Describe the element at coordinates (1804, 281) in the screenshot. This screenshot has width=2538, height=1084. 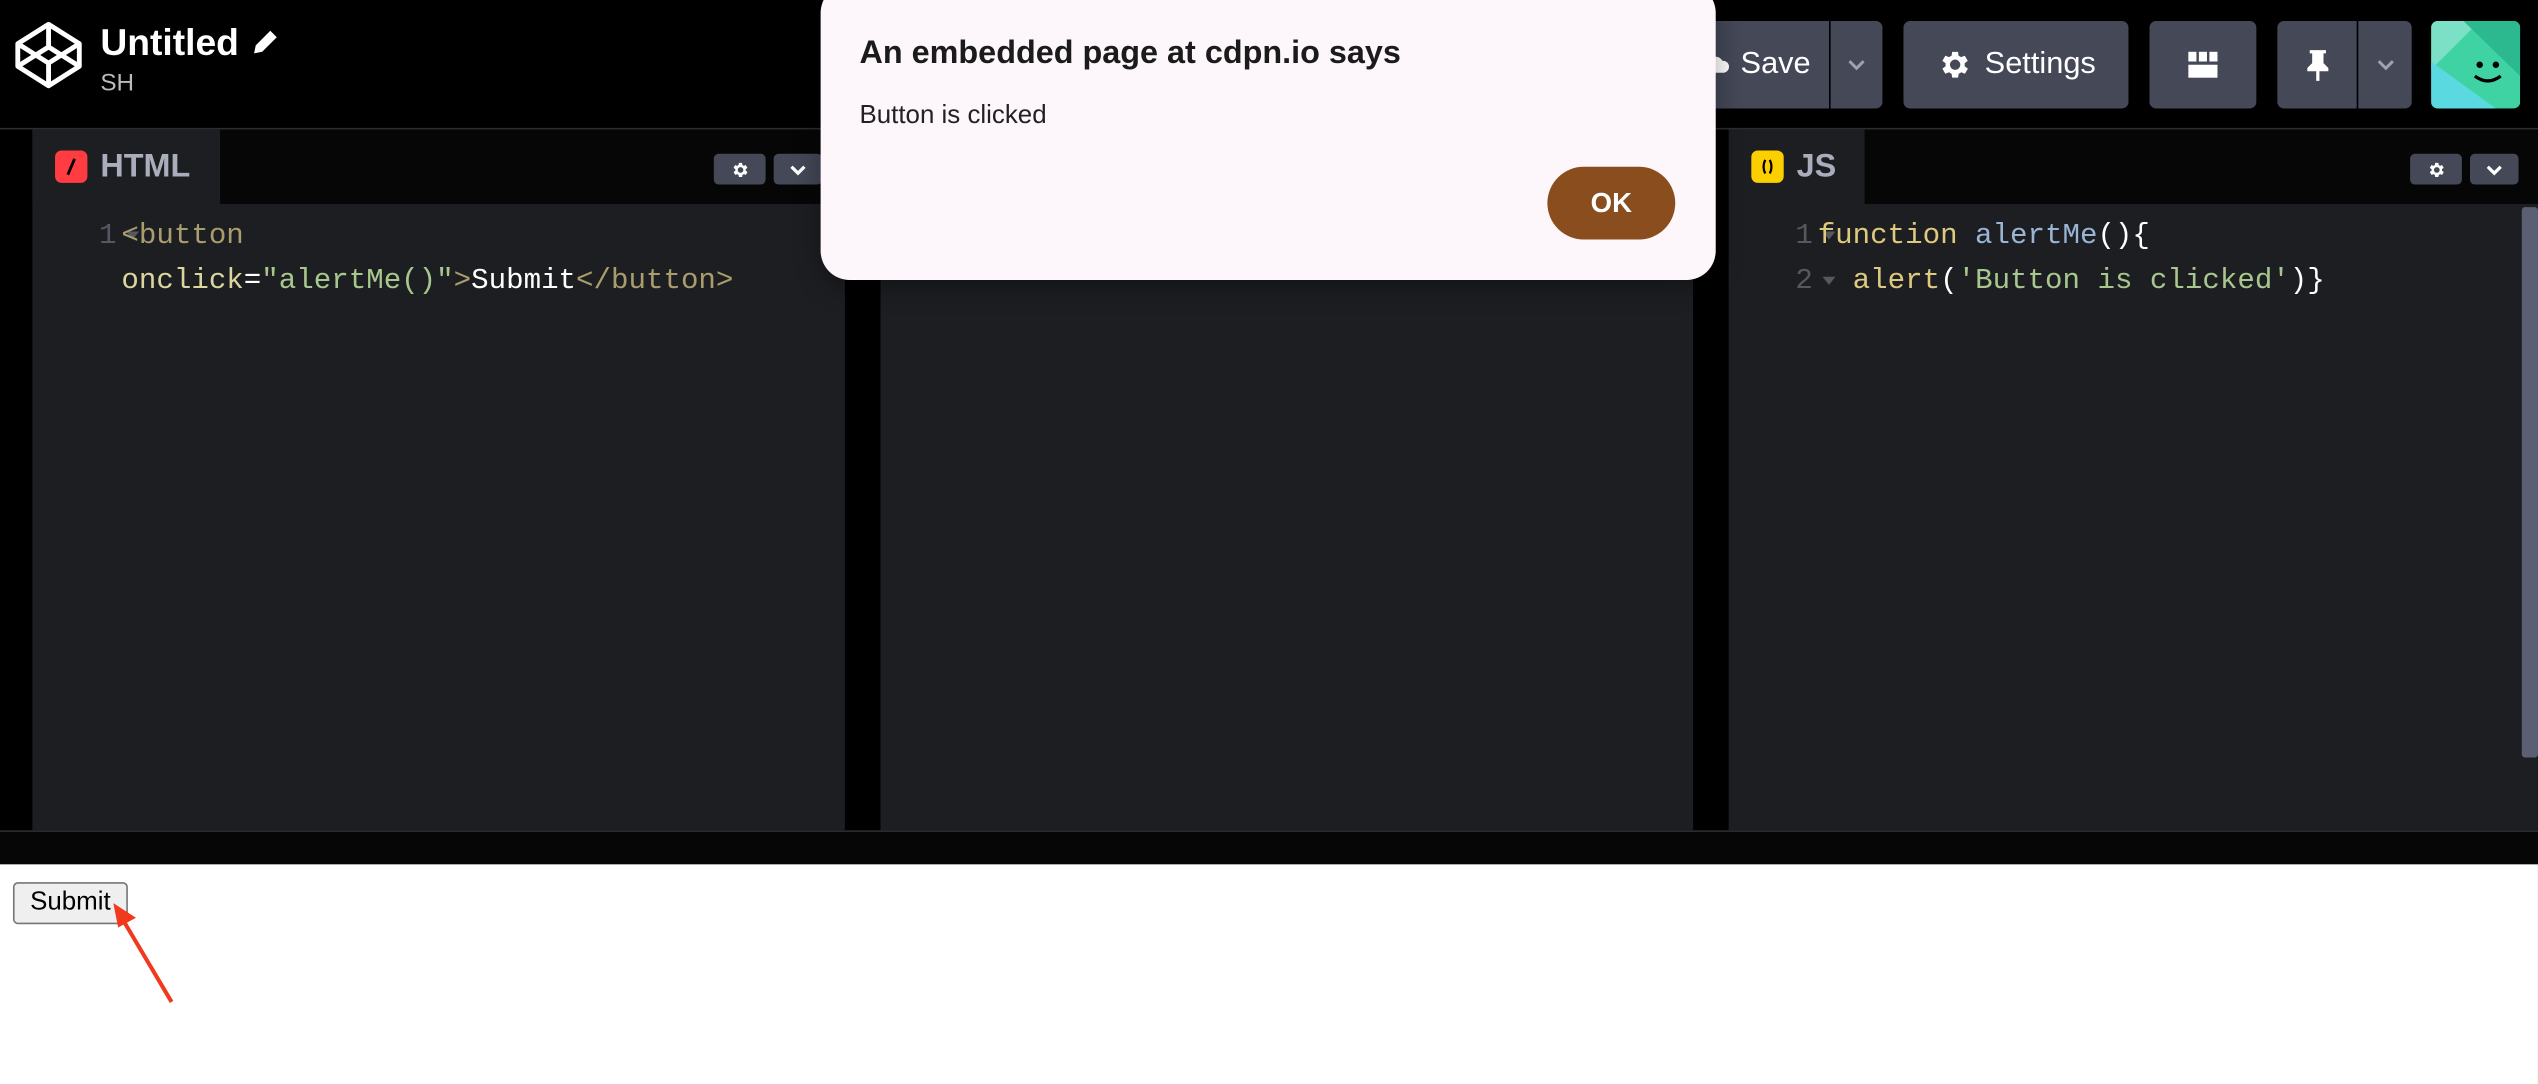
I see `line-number: 2` at that location.